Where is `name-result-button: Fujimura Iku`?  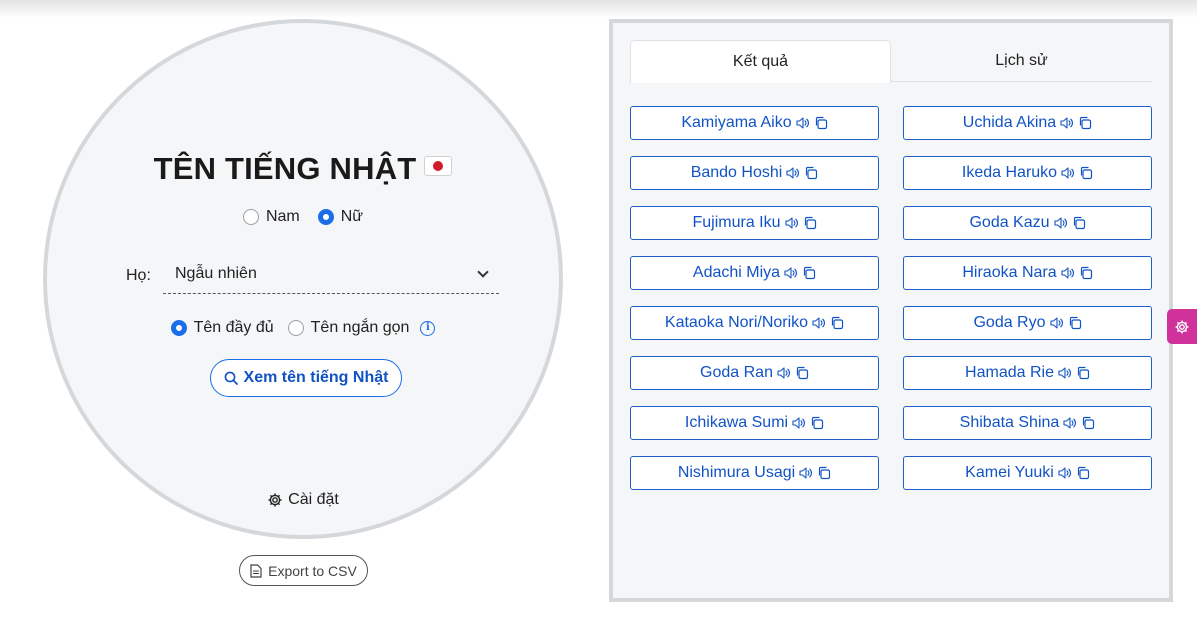
name-result-button: Fujimura Iku is located at coordinates (754, 223).